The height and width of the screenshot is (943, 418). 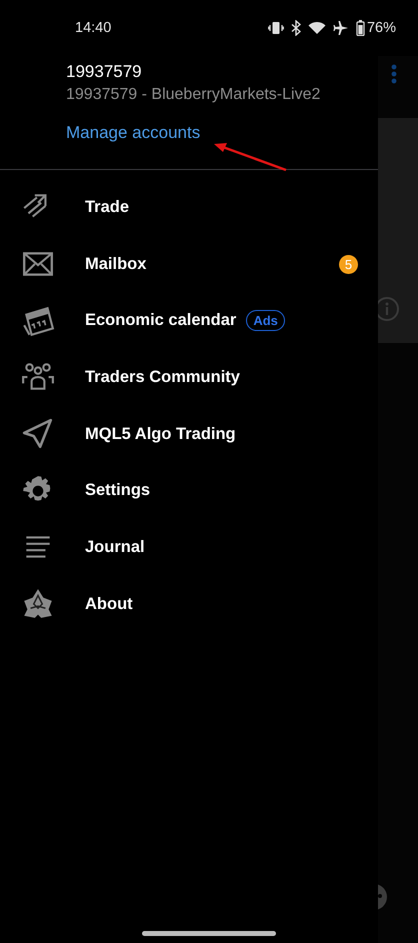 I want to click on menu-item: Economic calendar Ads, so click(x=189, y=321).